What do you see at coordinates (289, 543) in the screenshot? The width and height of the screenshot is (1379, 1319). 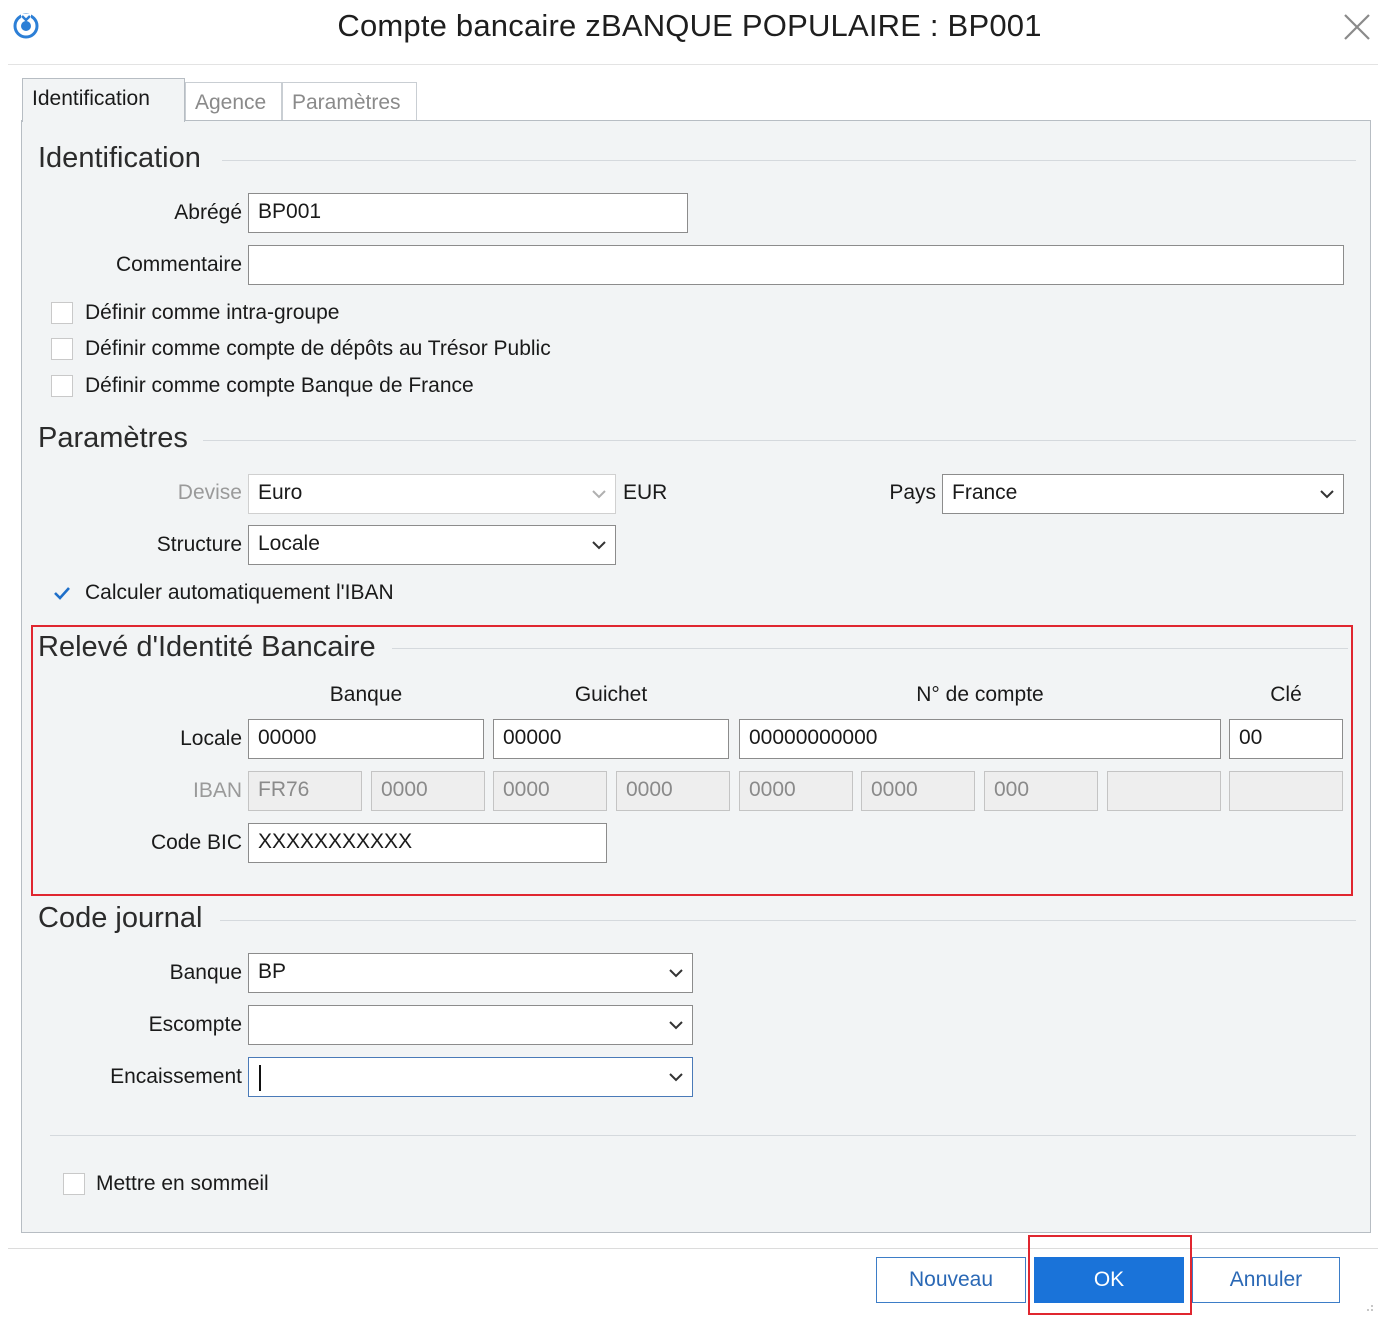 I see `structure-value: Locale` at bounding box center [289, 543].